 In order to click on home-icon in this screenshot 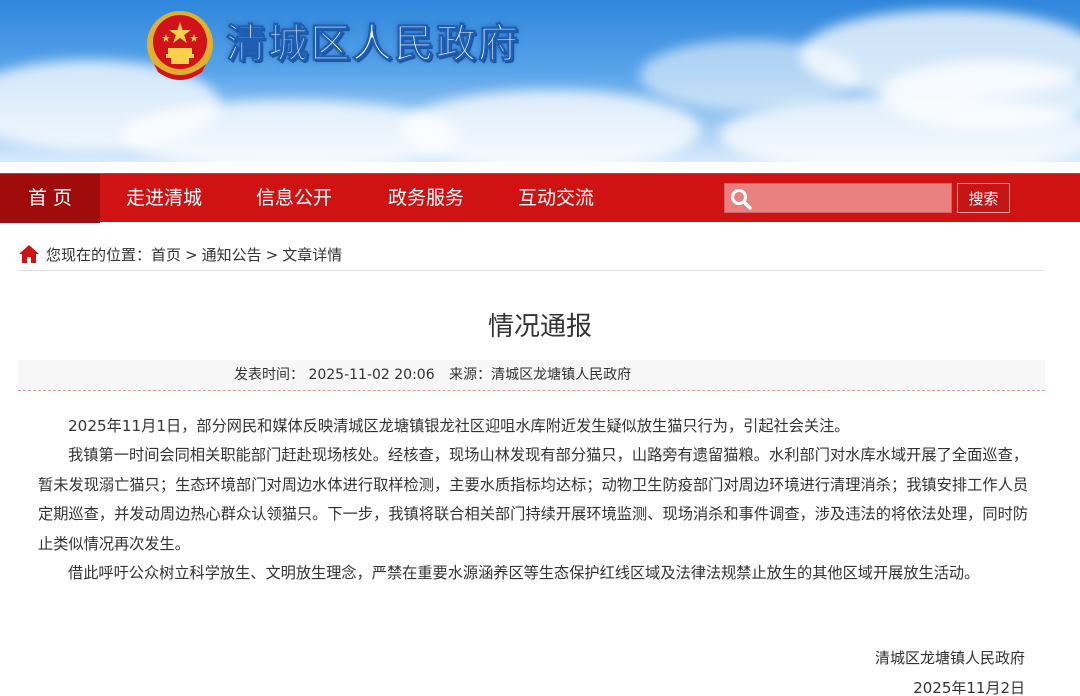, I will do `click(29, 254)`.